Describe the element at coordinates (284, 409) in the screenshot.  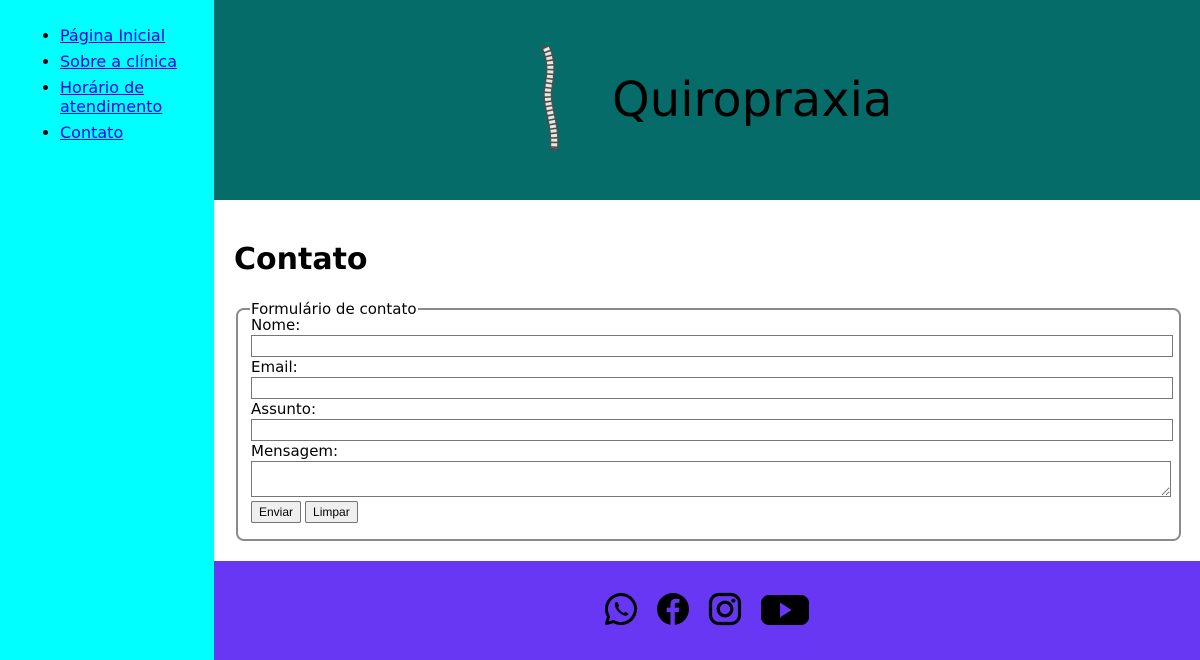
I see `subject-label: Assunto:` at that location.